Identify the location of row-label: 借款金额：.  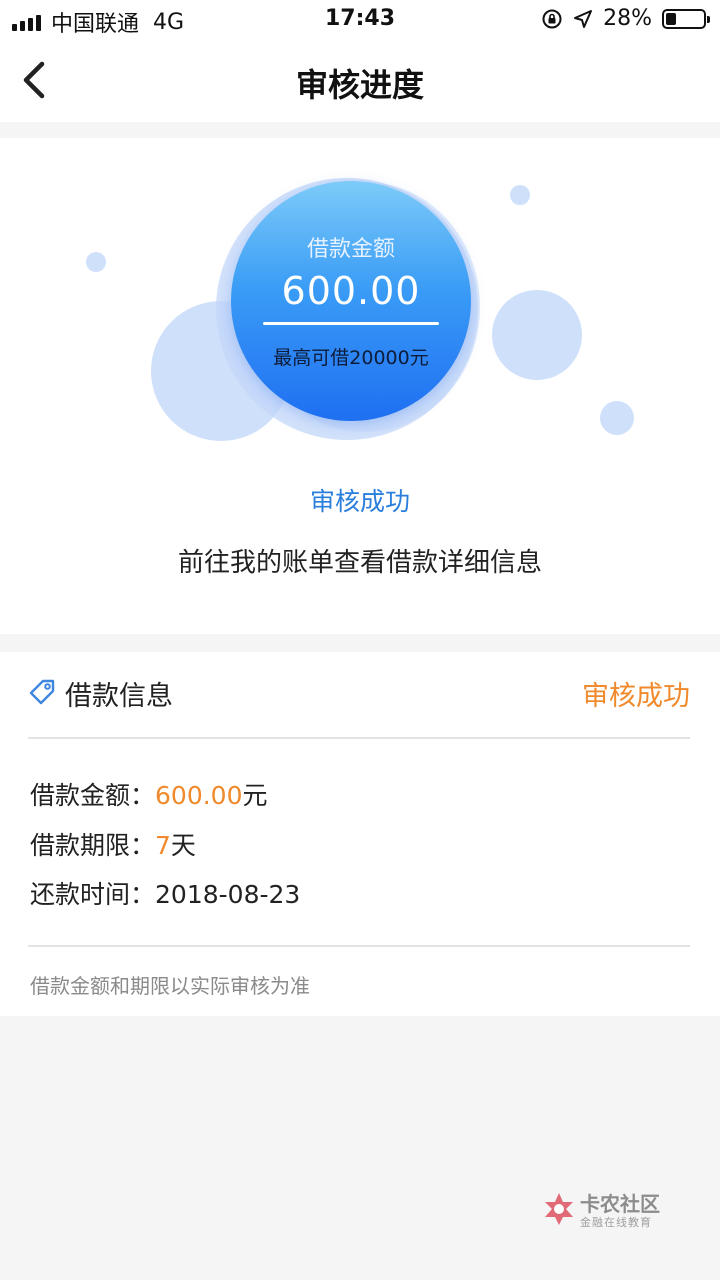
(93, 795).